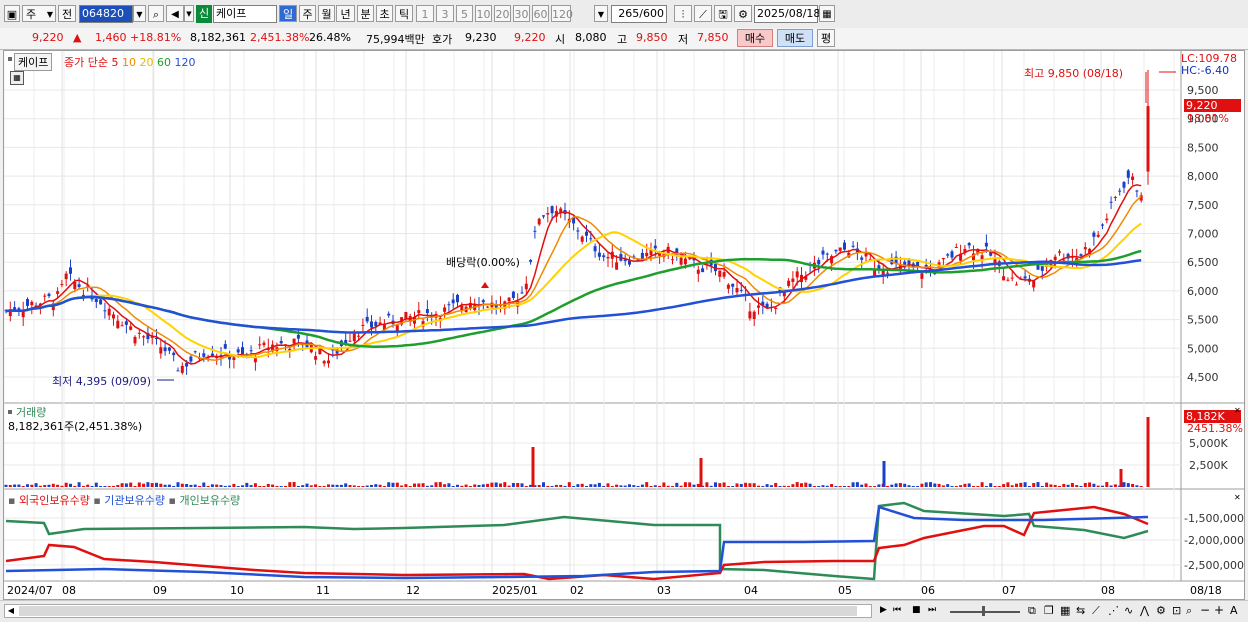  Describe the element at coordinates (124, 500) in the screenshot. I see `holding-legend: ▪ 외국인보유수량 ▪ 기관보유수량 ▪ 개인보유수량` at that location.